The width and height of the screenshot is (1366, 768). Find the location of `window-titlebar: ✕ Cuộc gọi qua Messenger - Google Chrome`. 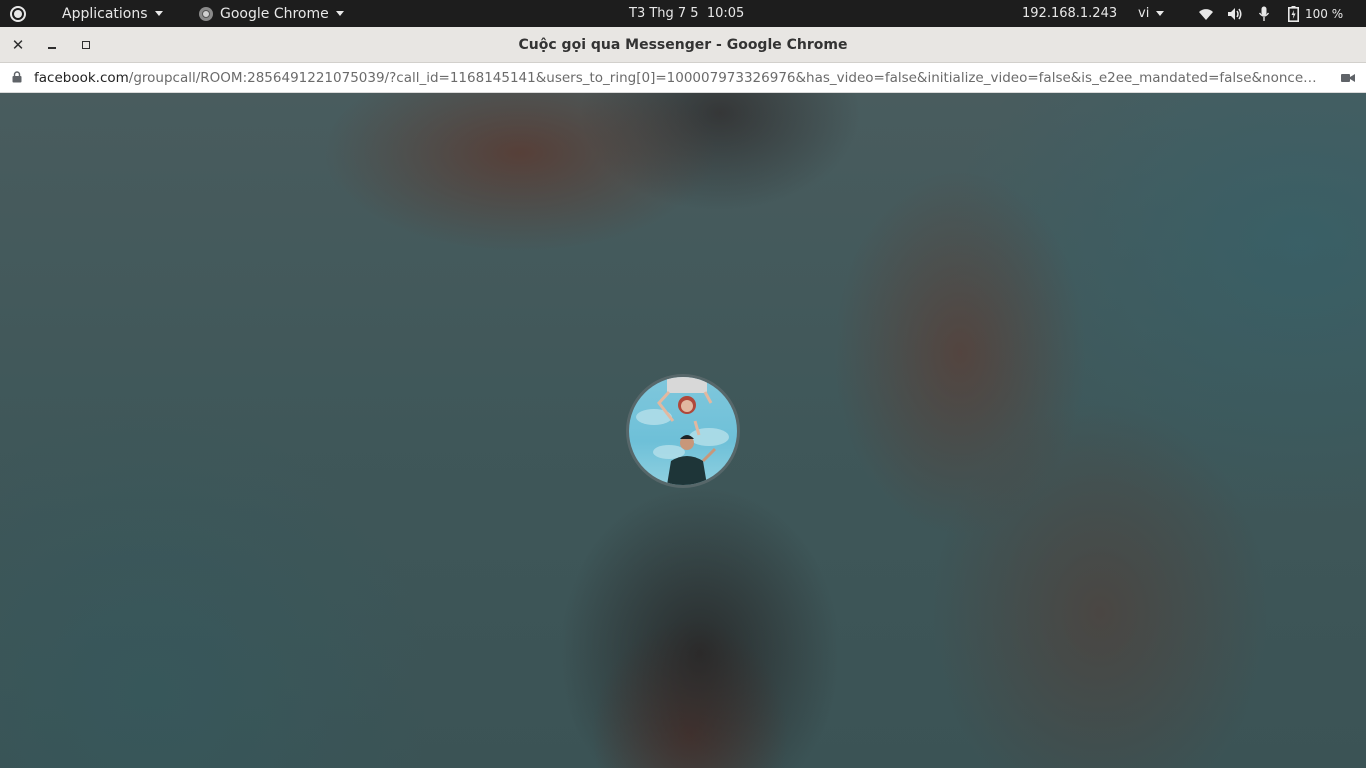

window-titlebar: ✕ Cuộc gọi qua Messenger - Google Chrome is located at coordinates (683, 45).